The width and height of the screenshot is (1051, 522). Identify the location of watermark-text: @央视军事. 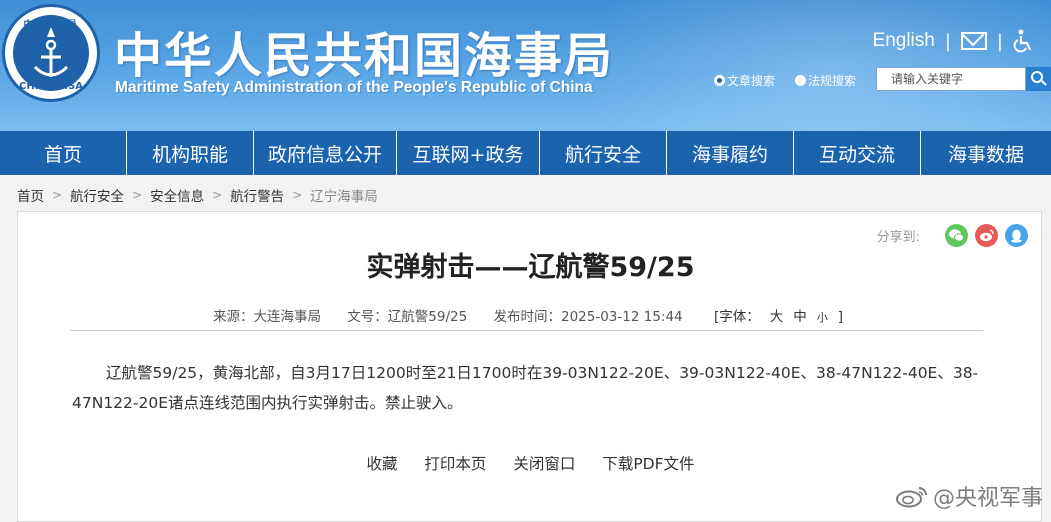
(987, 498).